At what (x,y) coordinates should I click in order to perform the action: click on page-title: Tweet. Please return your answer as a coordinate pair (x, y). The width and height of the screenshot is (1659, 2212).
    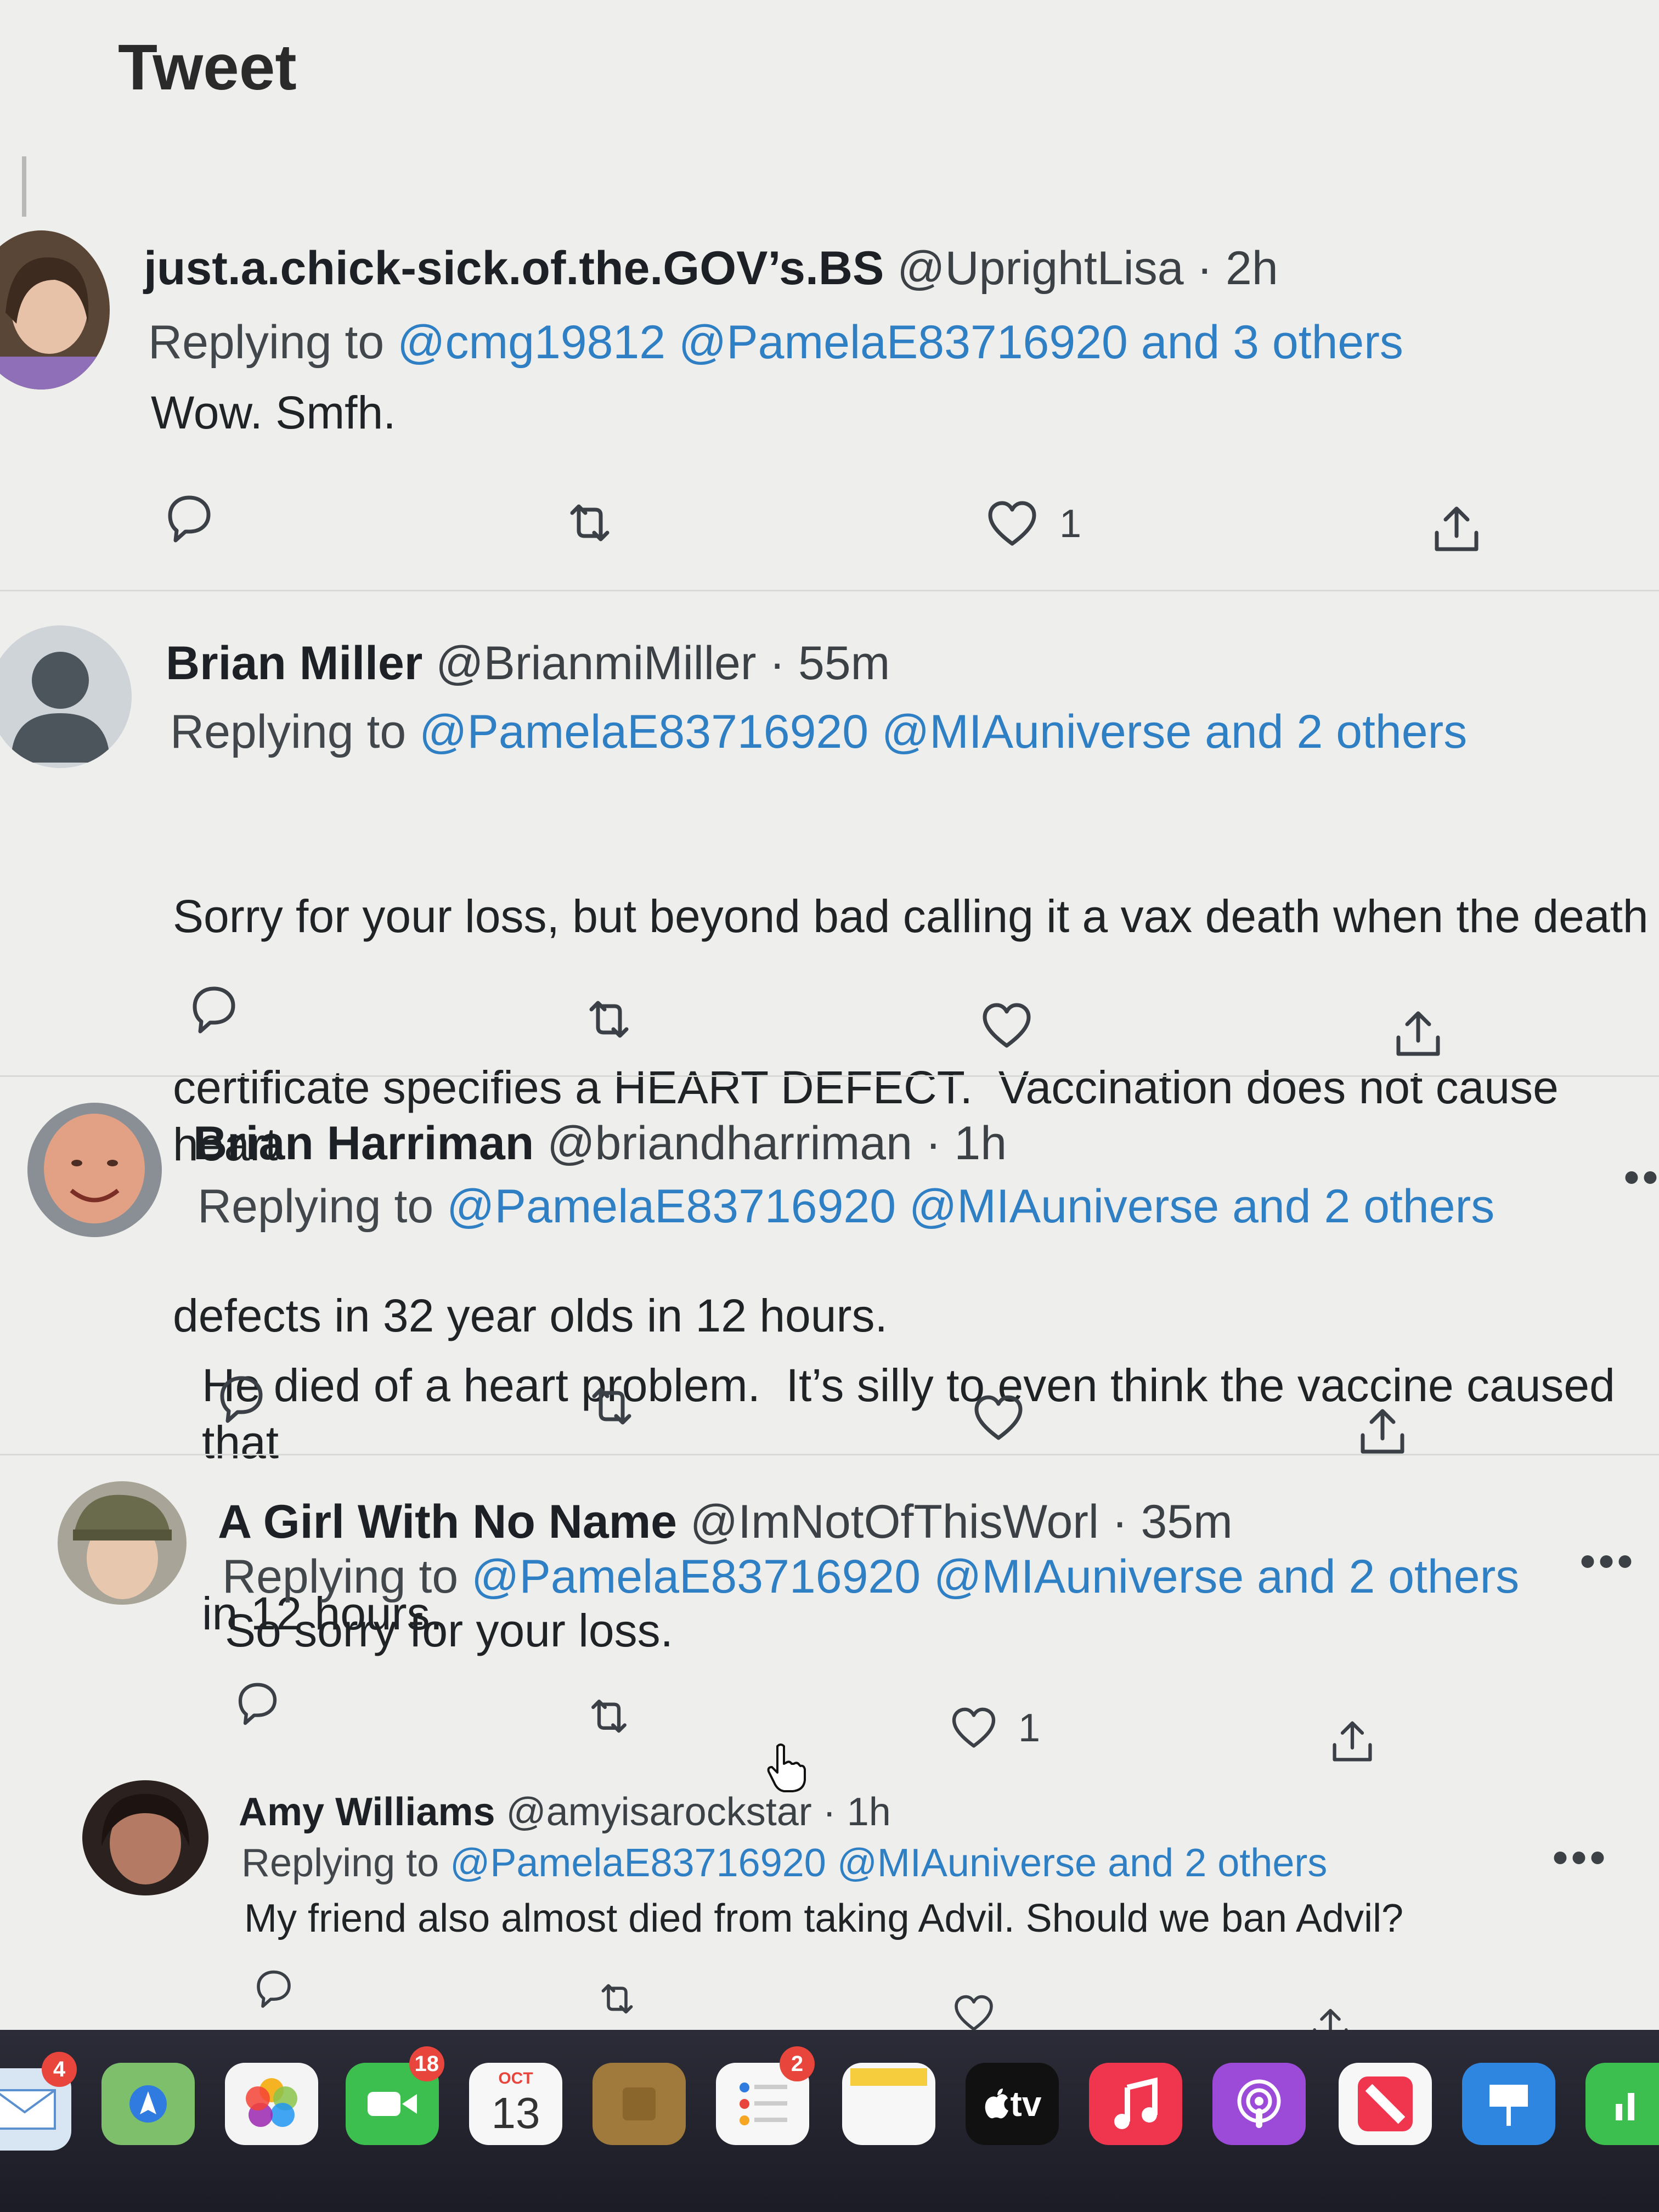
    Looking at the image, I should click on (207, 68).